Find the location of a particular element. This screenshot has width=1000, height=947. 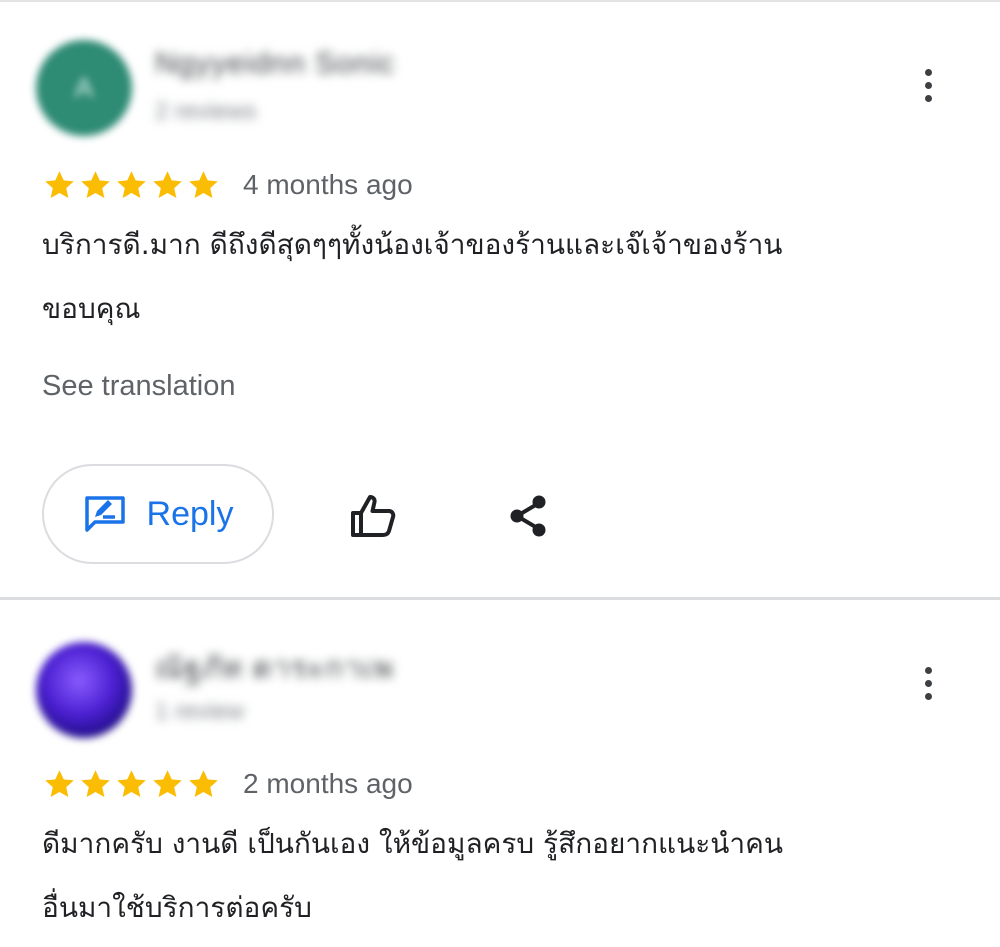

rating-row: 2 months ago is located at coordinates (227, 784).